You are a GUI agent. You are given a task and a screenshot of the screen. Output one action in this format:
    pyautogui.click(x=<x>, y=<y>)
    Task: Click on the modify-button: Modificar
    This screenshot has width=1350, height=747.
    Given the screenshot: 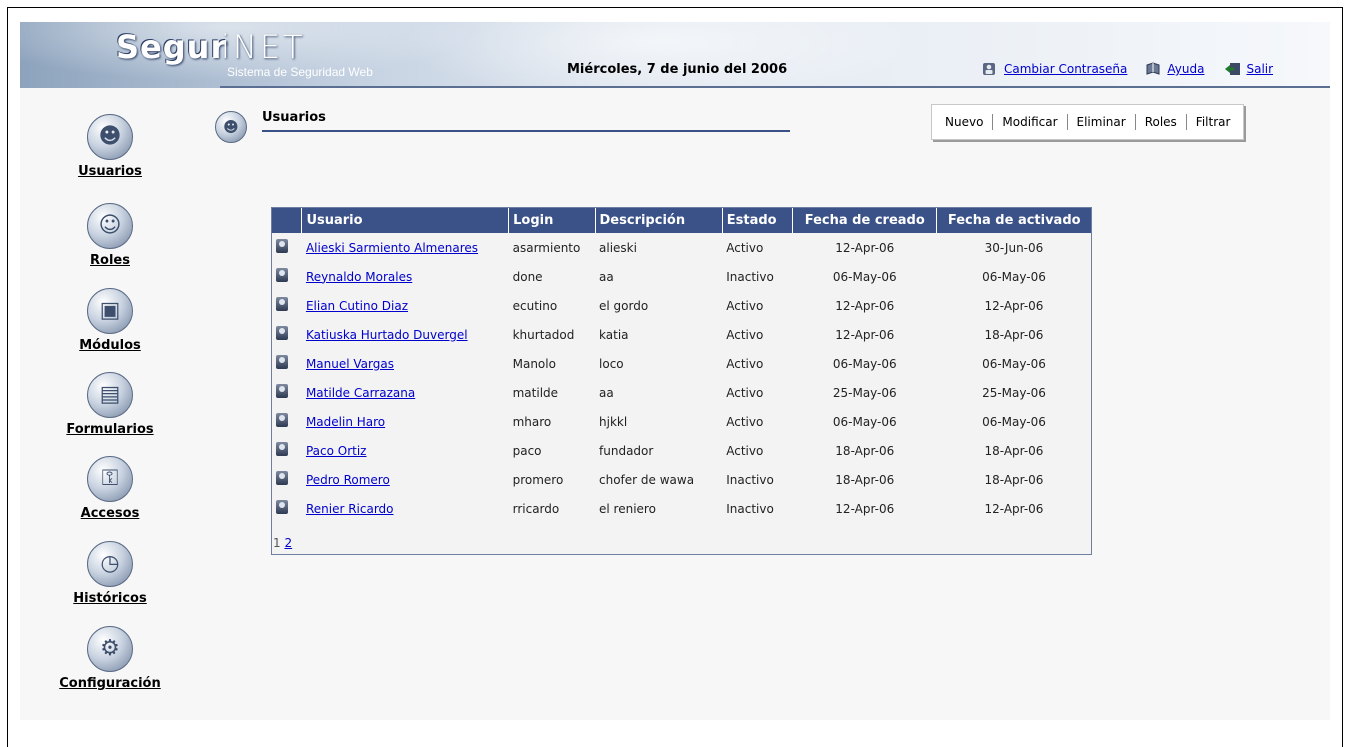 What is the action you would take?
    pyautogui.click(x=1029, y=122)
    